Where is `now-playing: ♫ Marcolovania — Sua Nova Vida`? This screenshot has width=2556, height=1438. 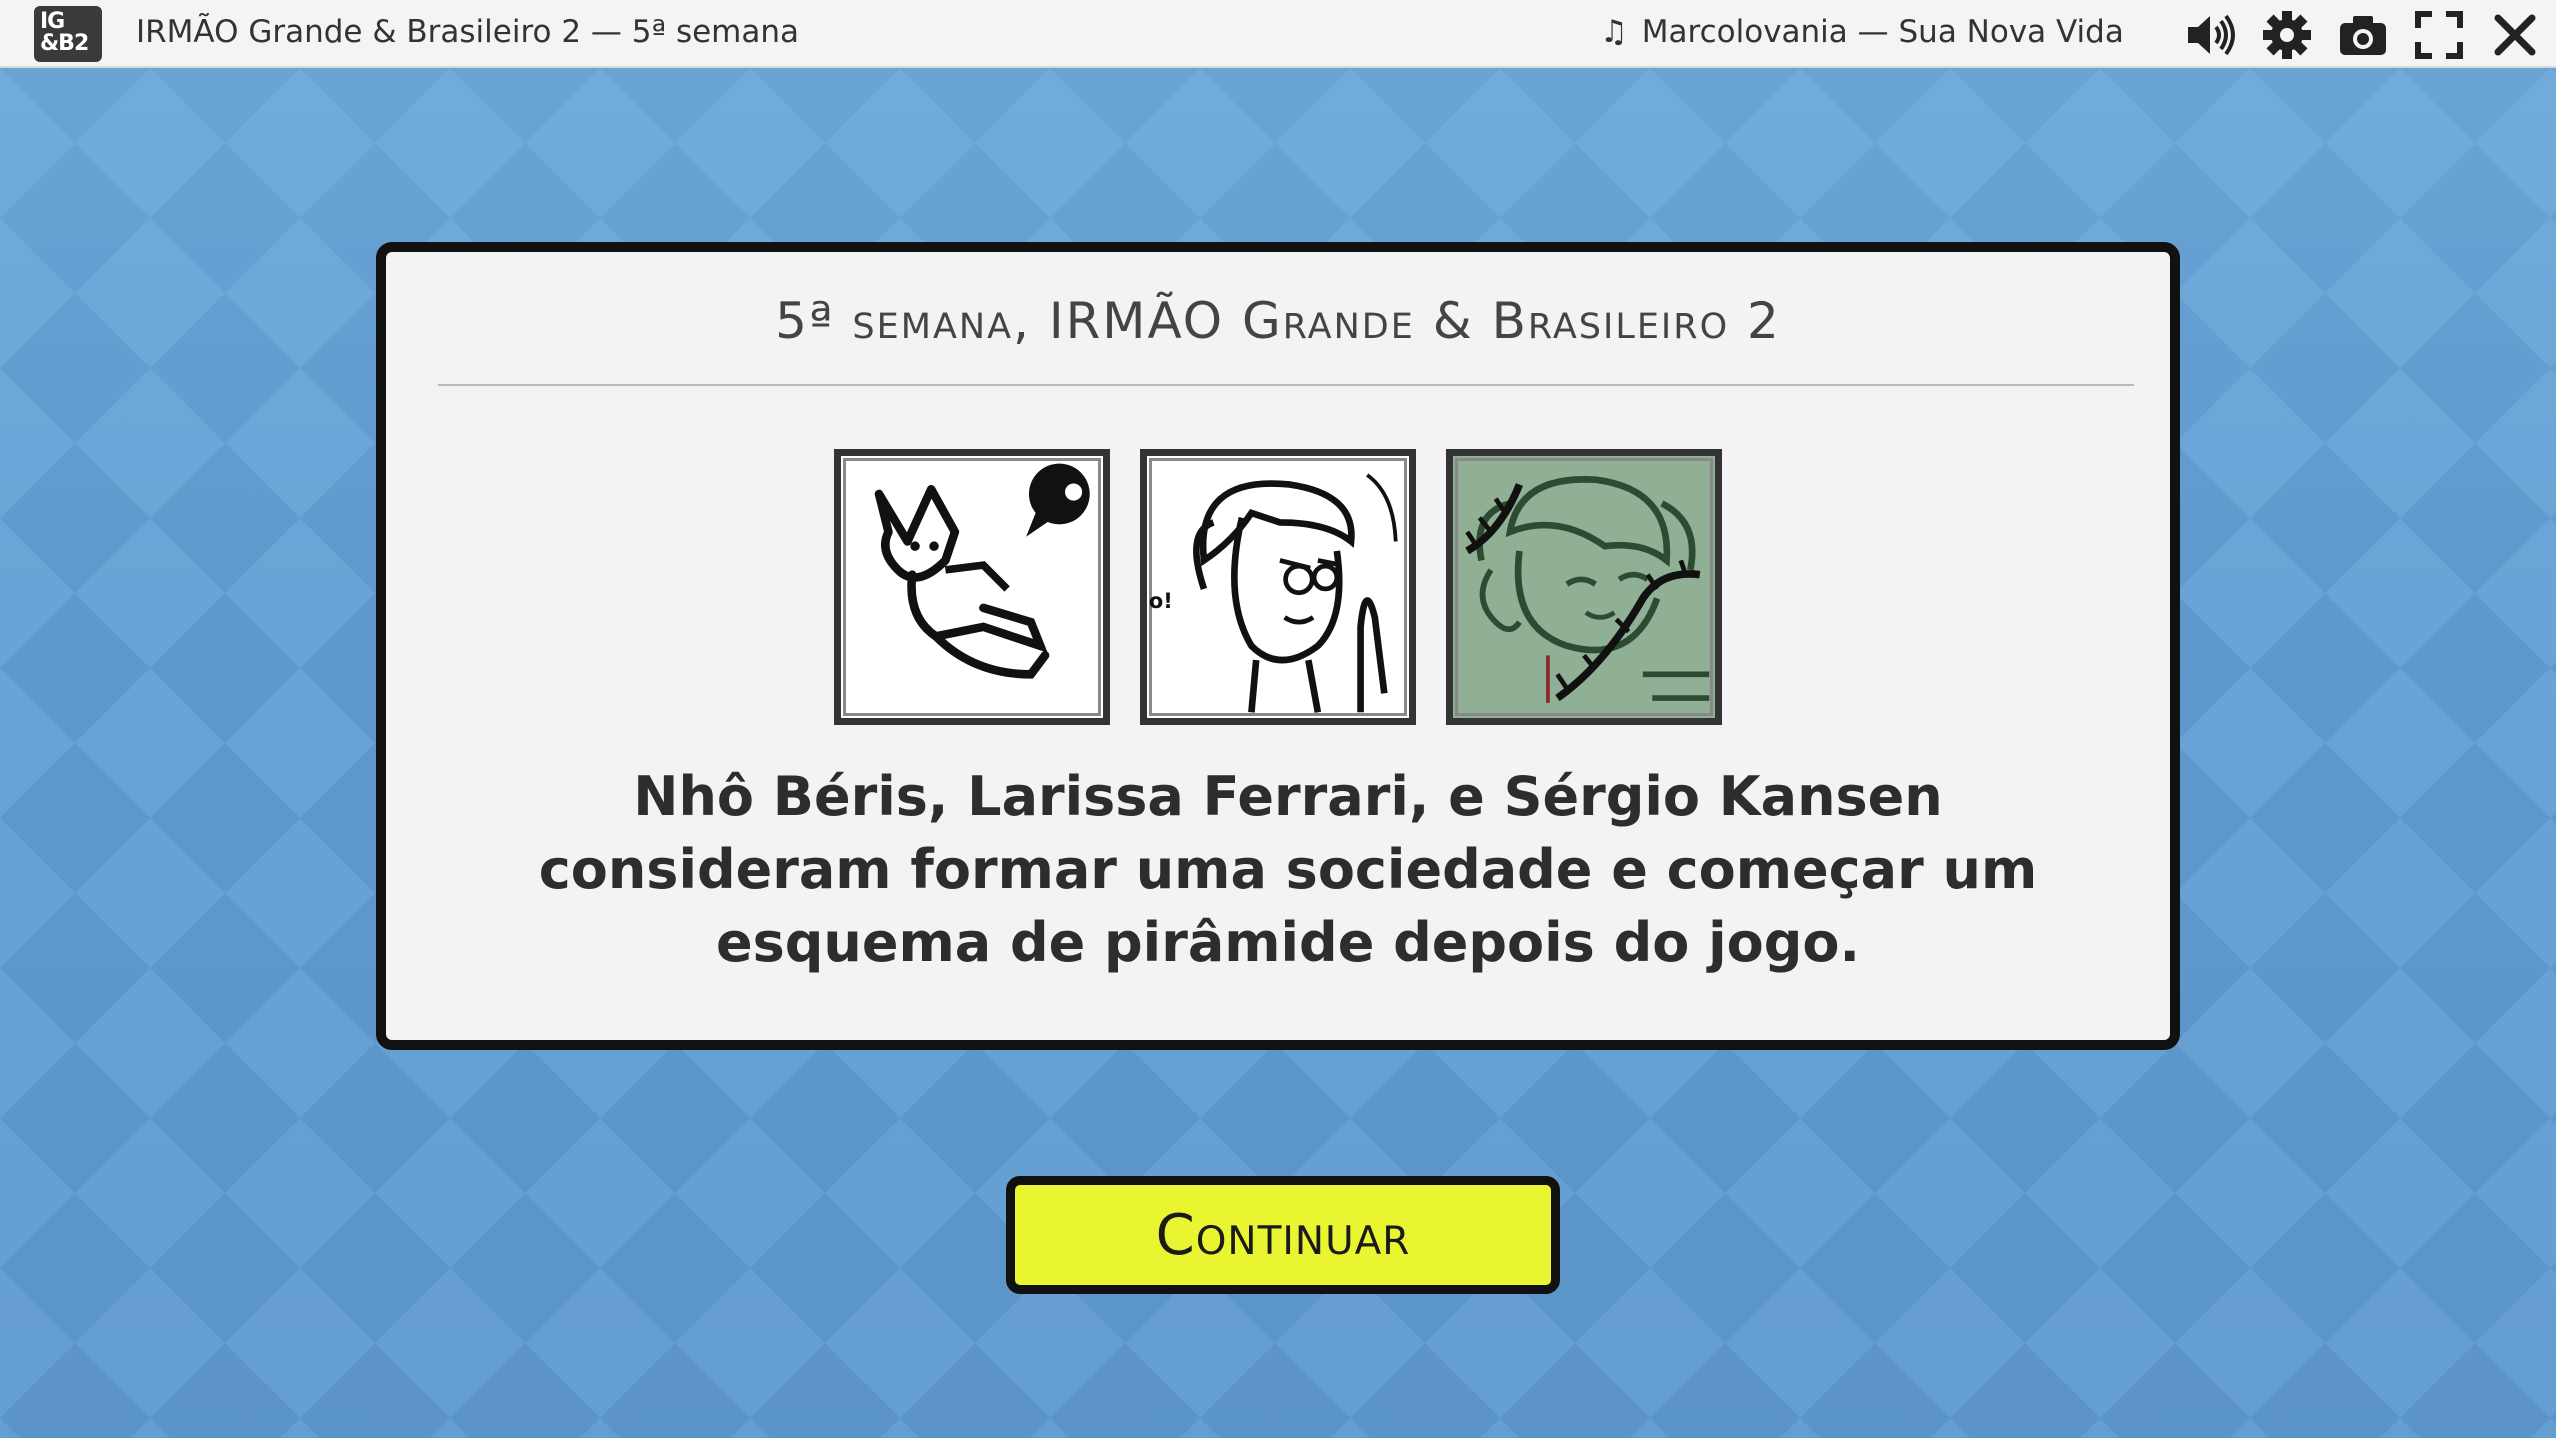
now-playing: ♫ Marcolovania — Sua Nova Vida is located at coordinates (1862, 32).